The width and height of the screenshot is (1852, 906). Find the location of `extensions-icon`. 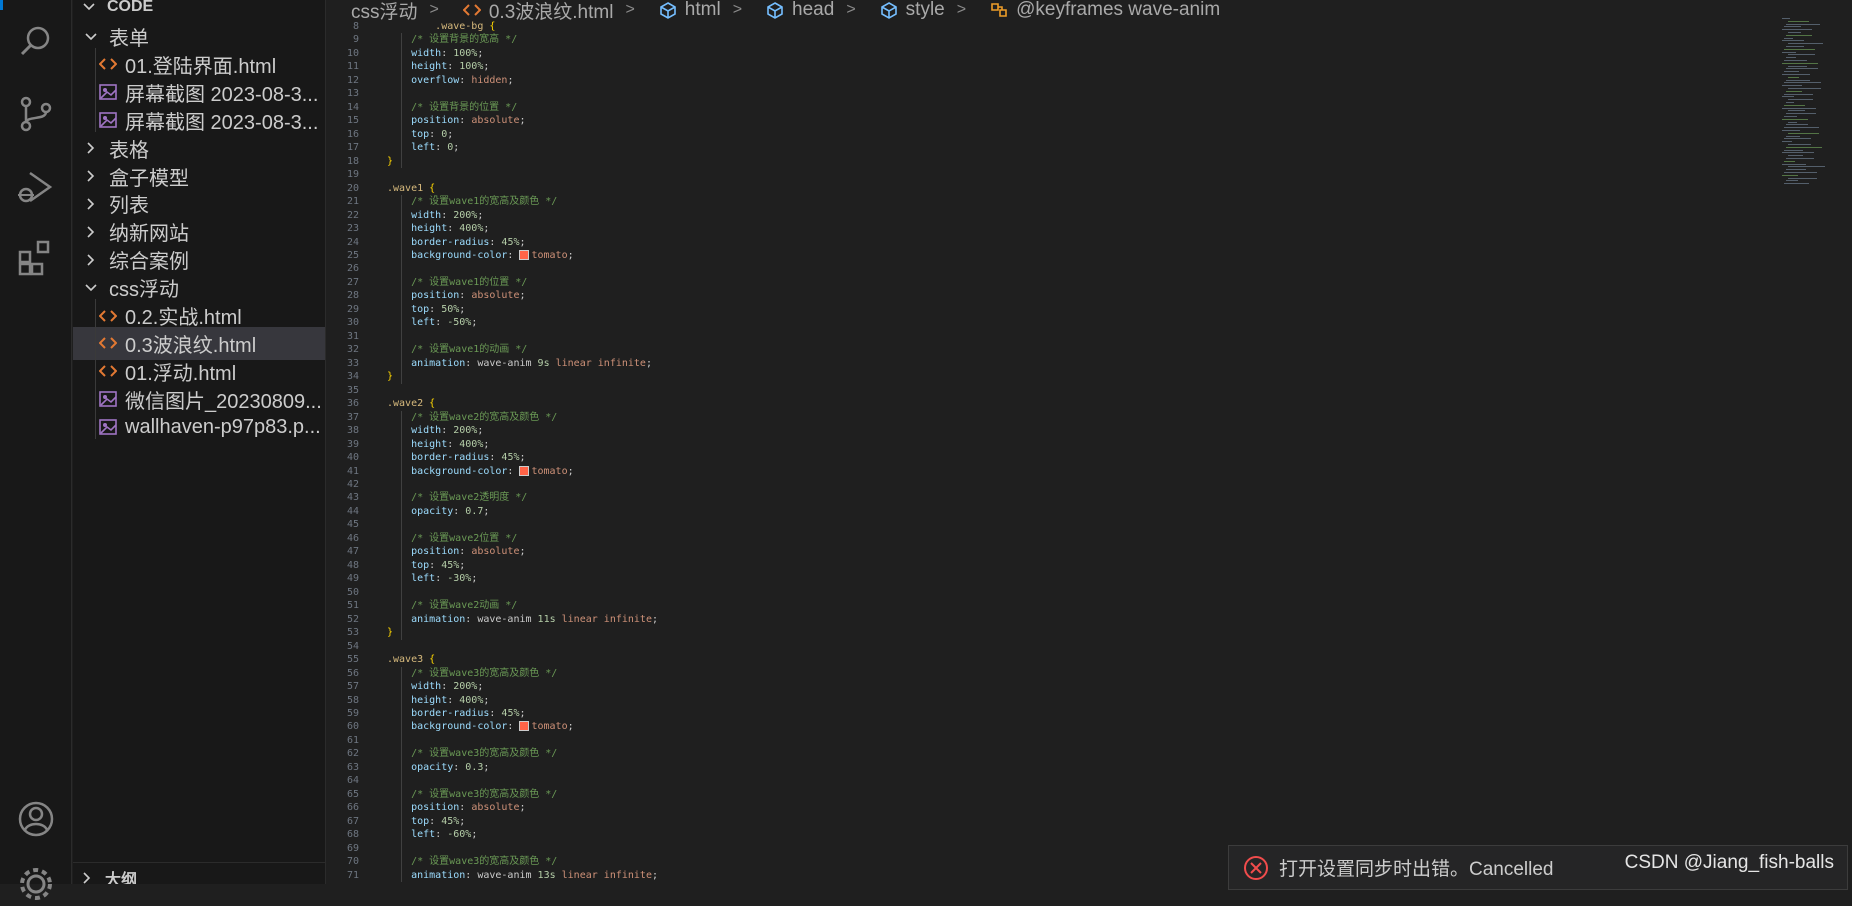

extensions-icon is located at coordinates (36, 258).